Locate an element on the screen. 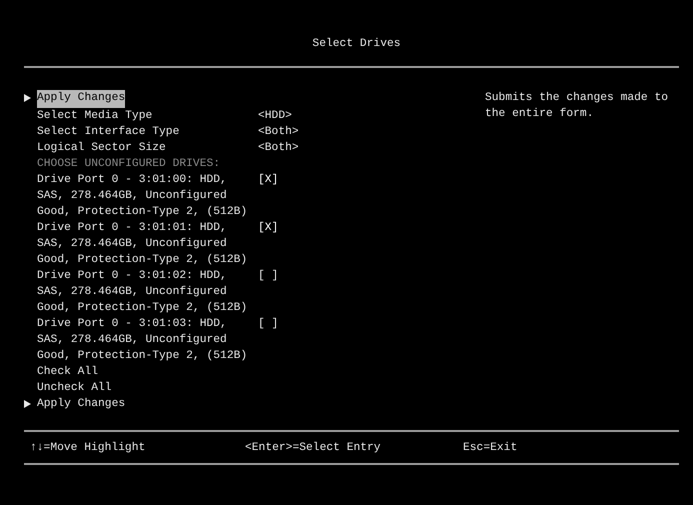  menu-action: Uncheck All is located at coordinates (74, 388).